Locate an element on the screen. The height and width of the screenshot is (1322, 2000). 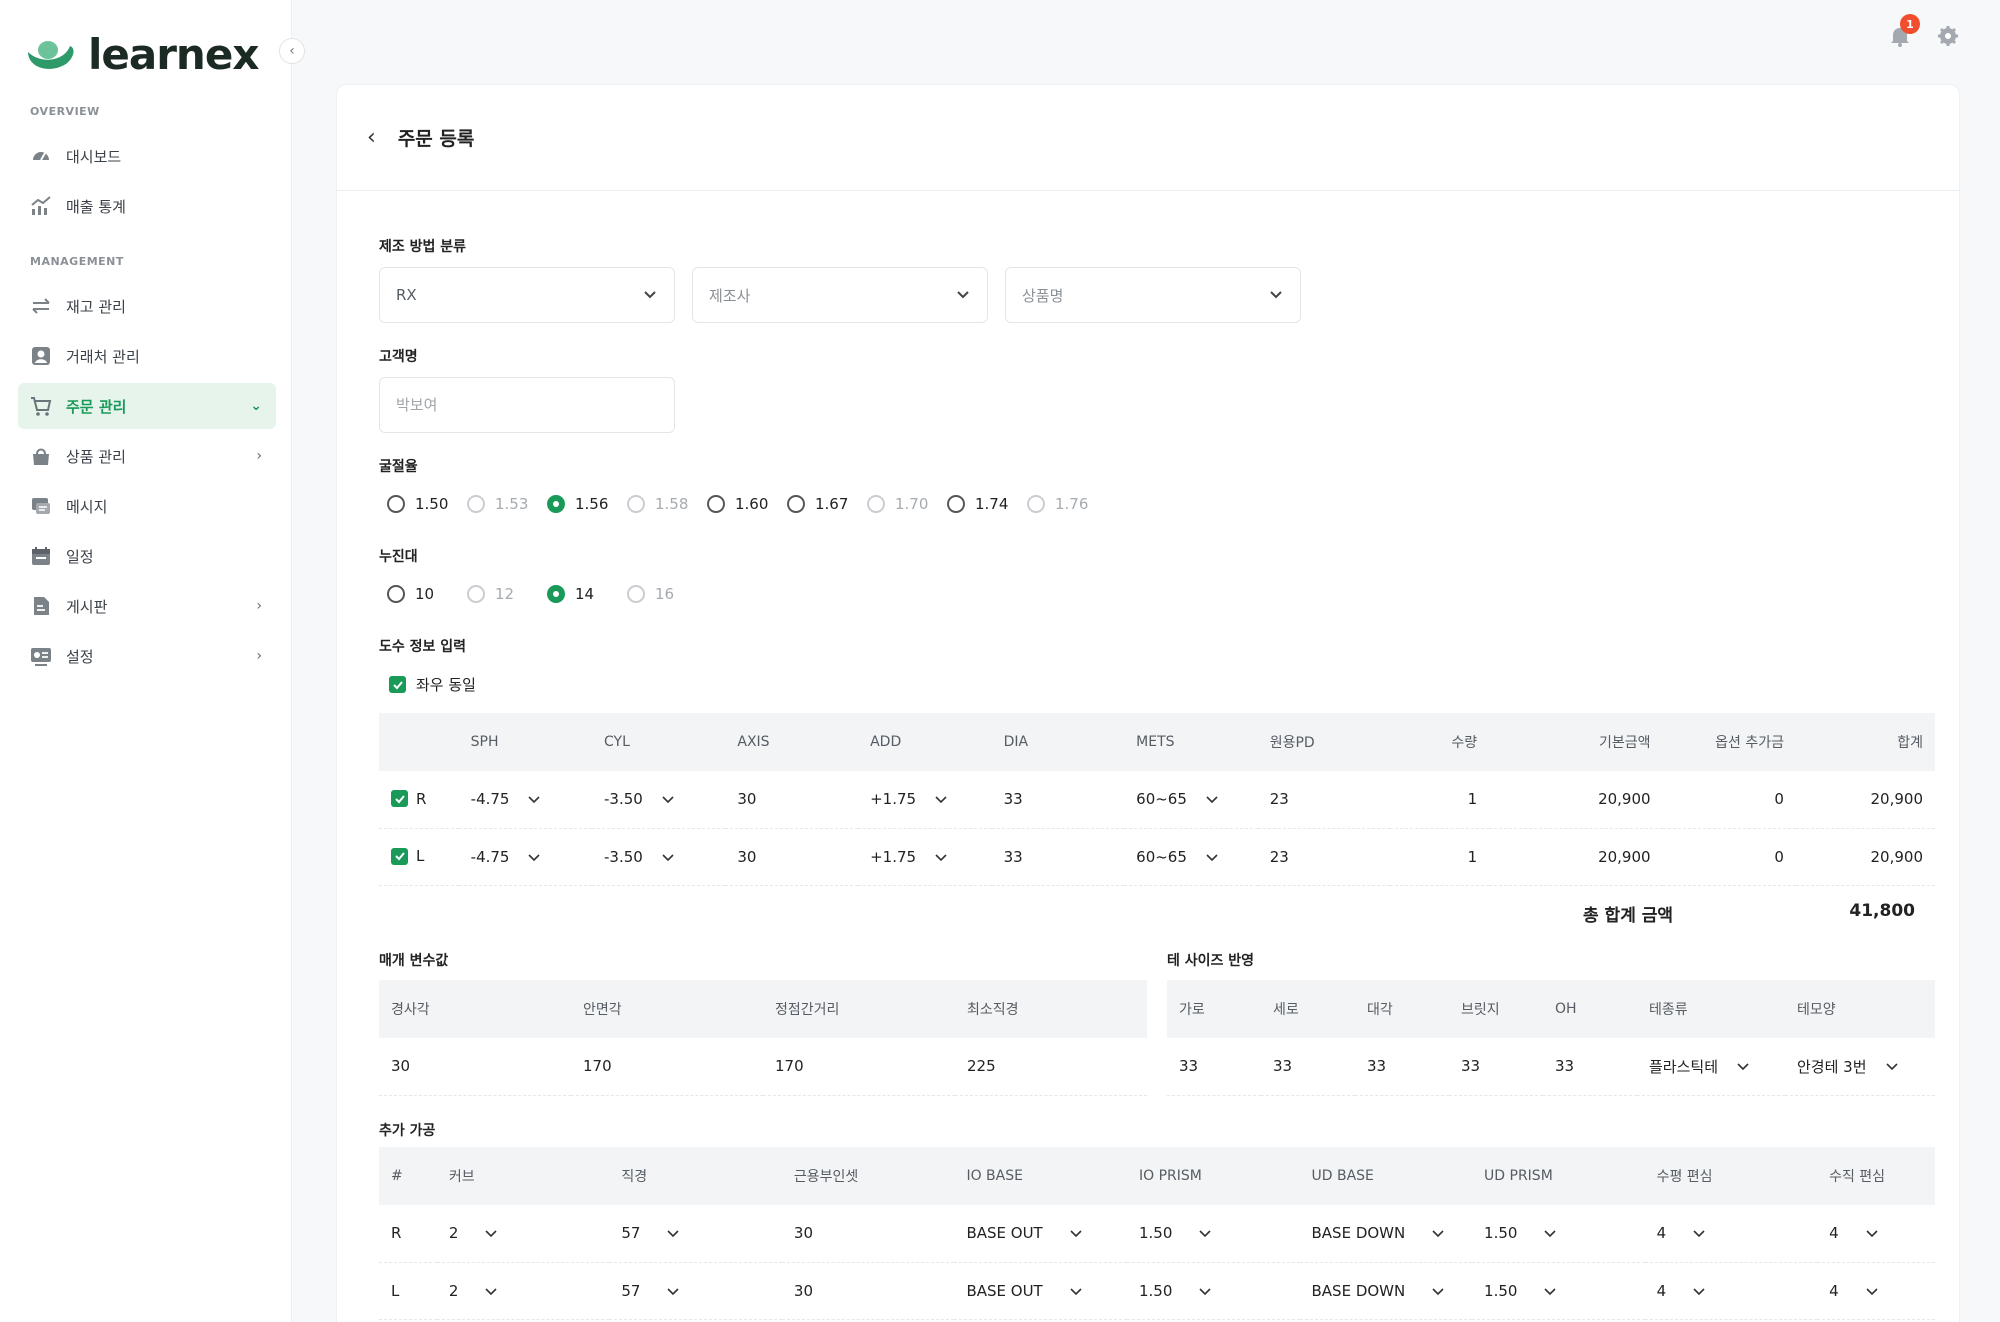
col-header-sum: 합계 is located at coordinates (1865, 742).